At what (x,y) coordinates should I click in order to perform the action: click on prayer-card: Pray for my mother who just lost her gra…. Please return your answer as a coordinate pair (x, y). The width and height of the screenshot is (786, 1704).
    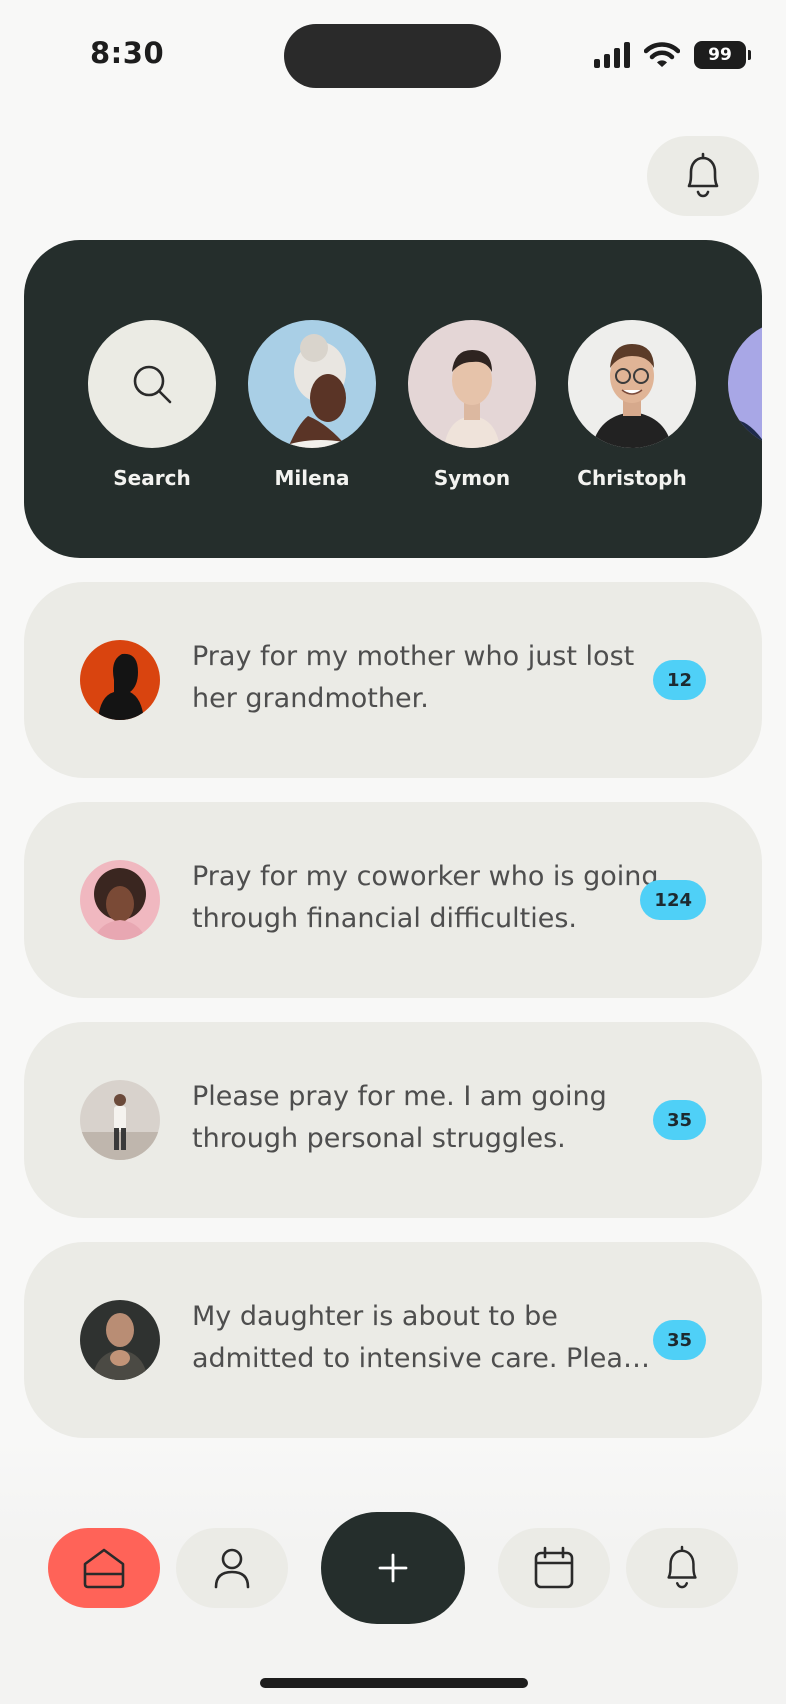
    Looking at the image, I should click on (393, 680).